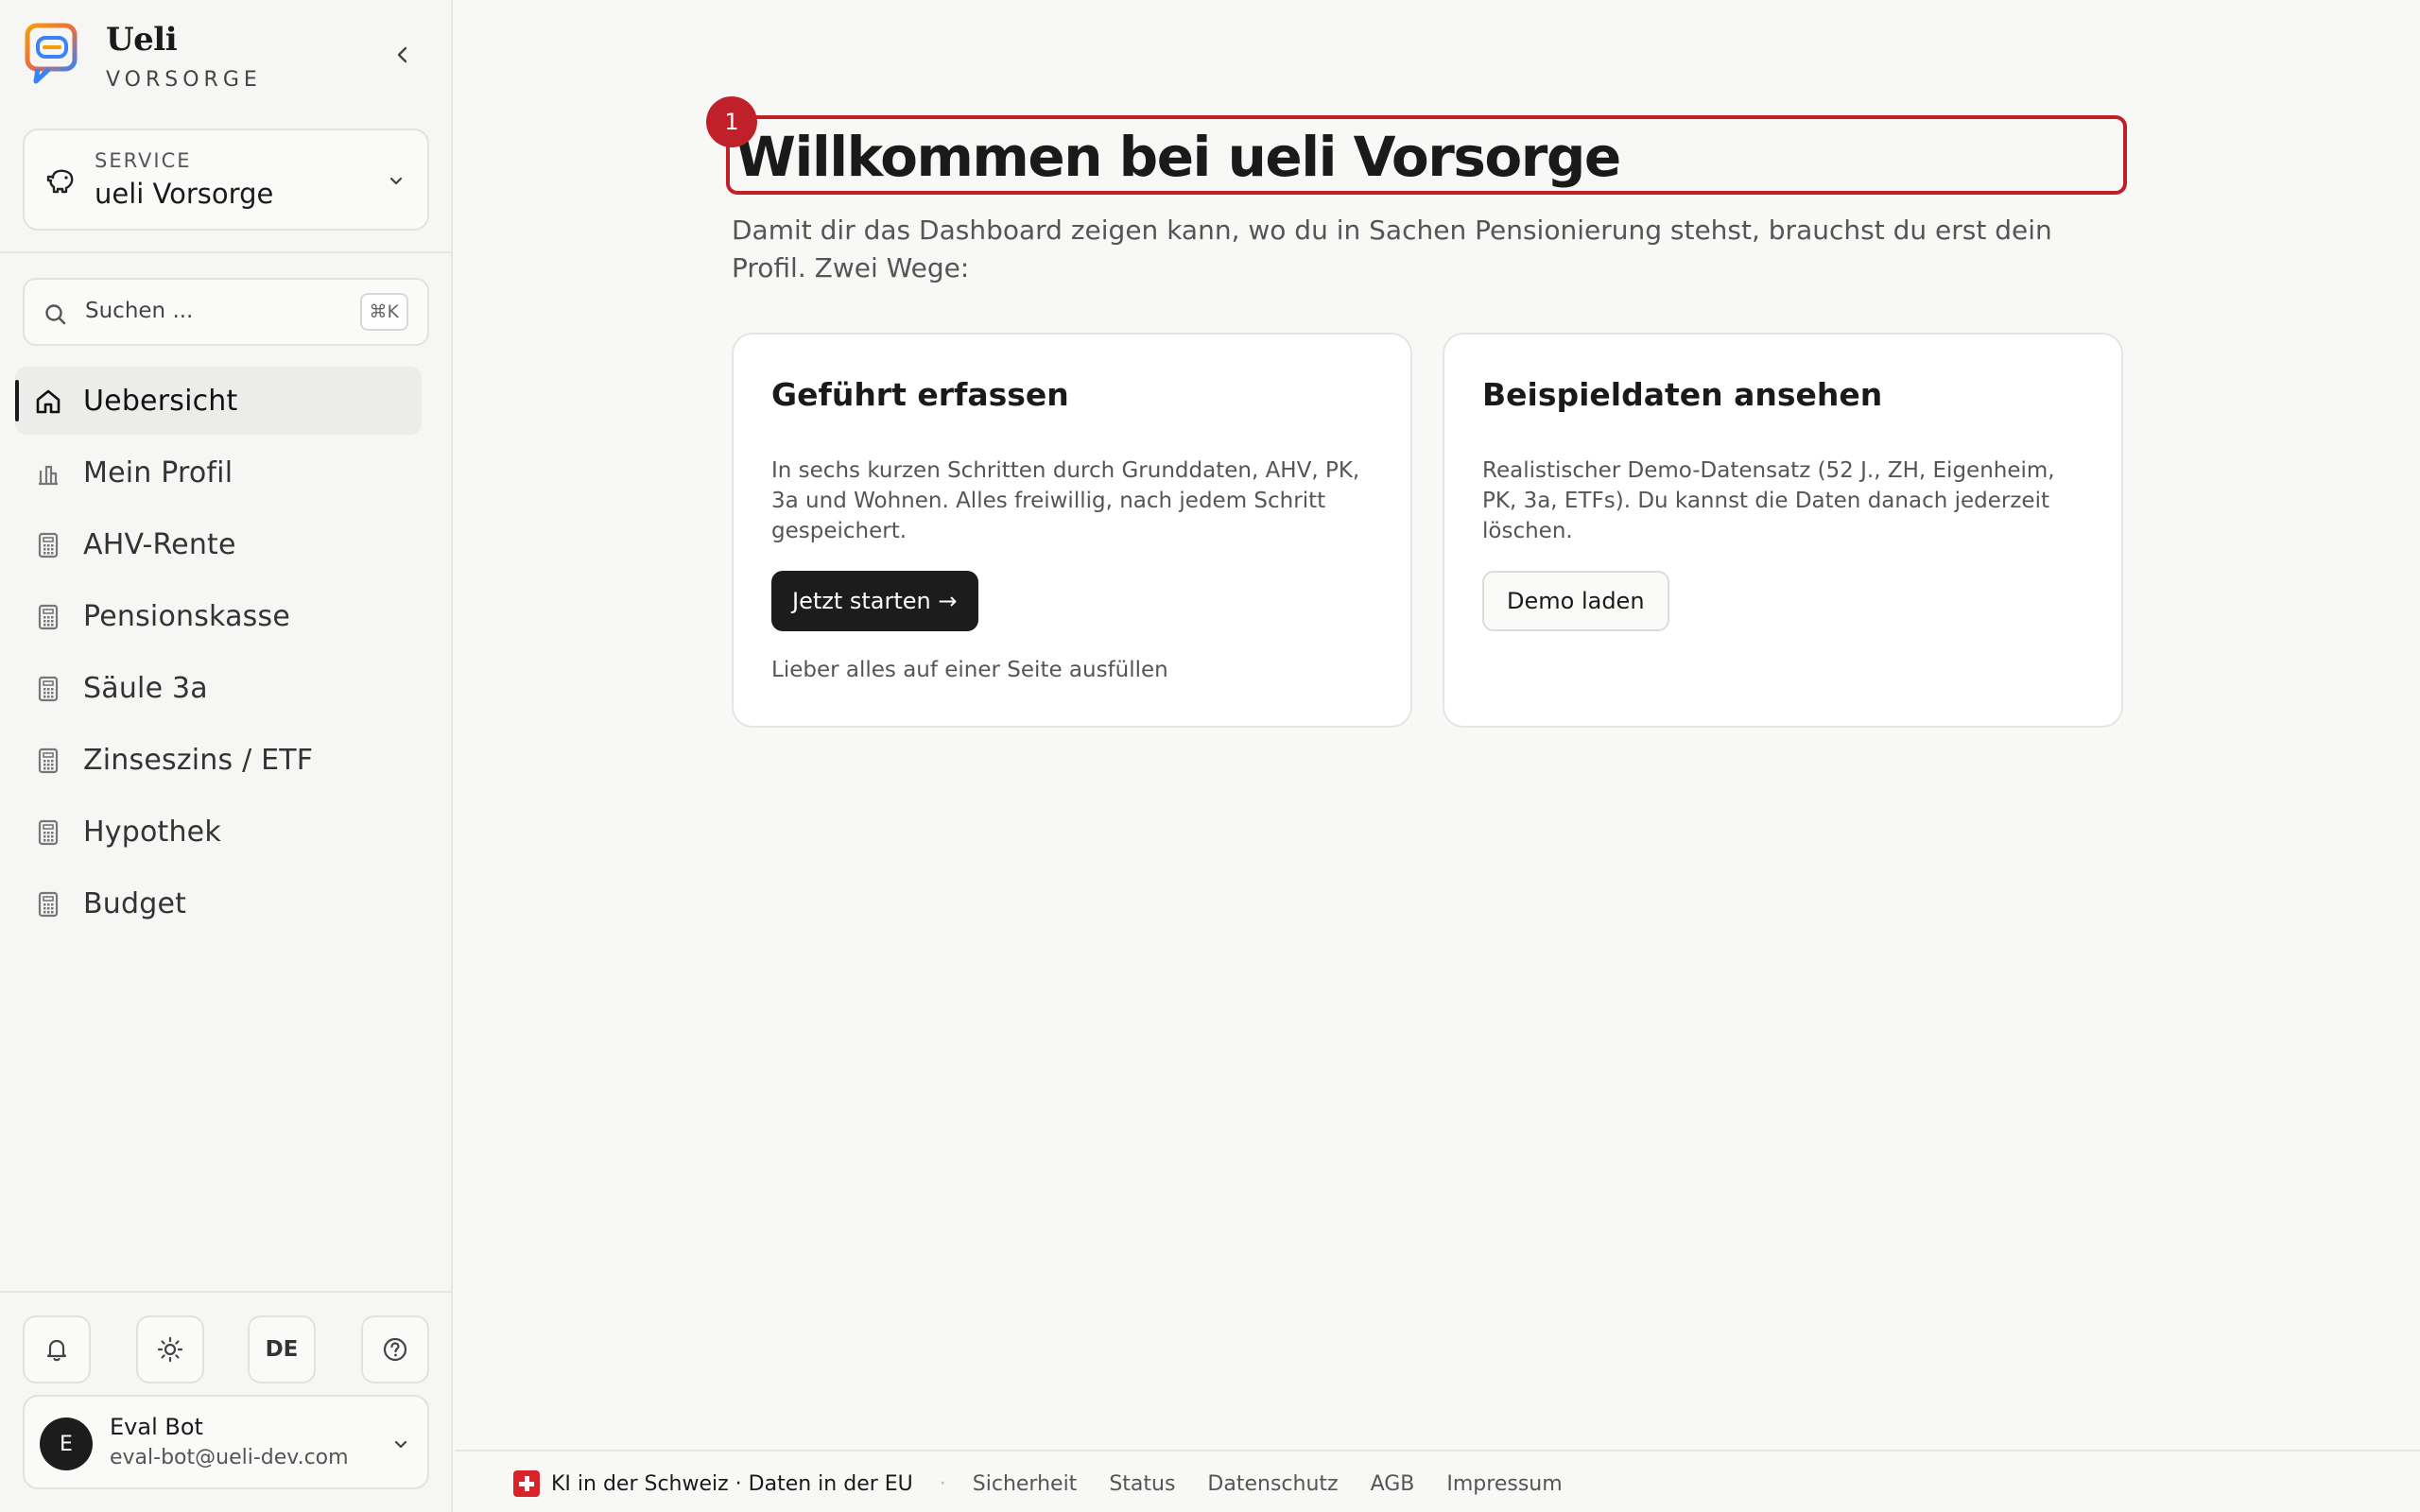 Image resolution: width=2420 pixels, height=1512 pixels. I want to click on brand-subtitle: VORSORGE, so click(184, 80).